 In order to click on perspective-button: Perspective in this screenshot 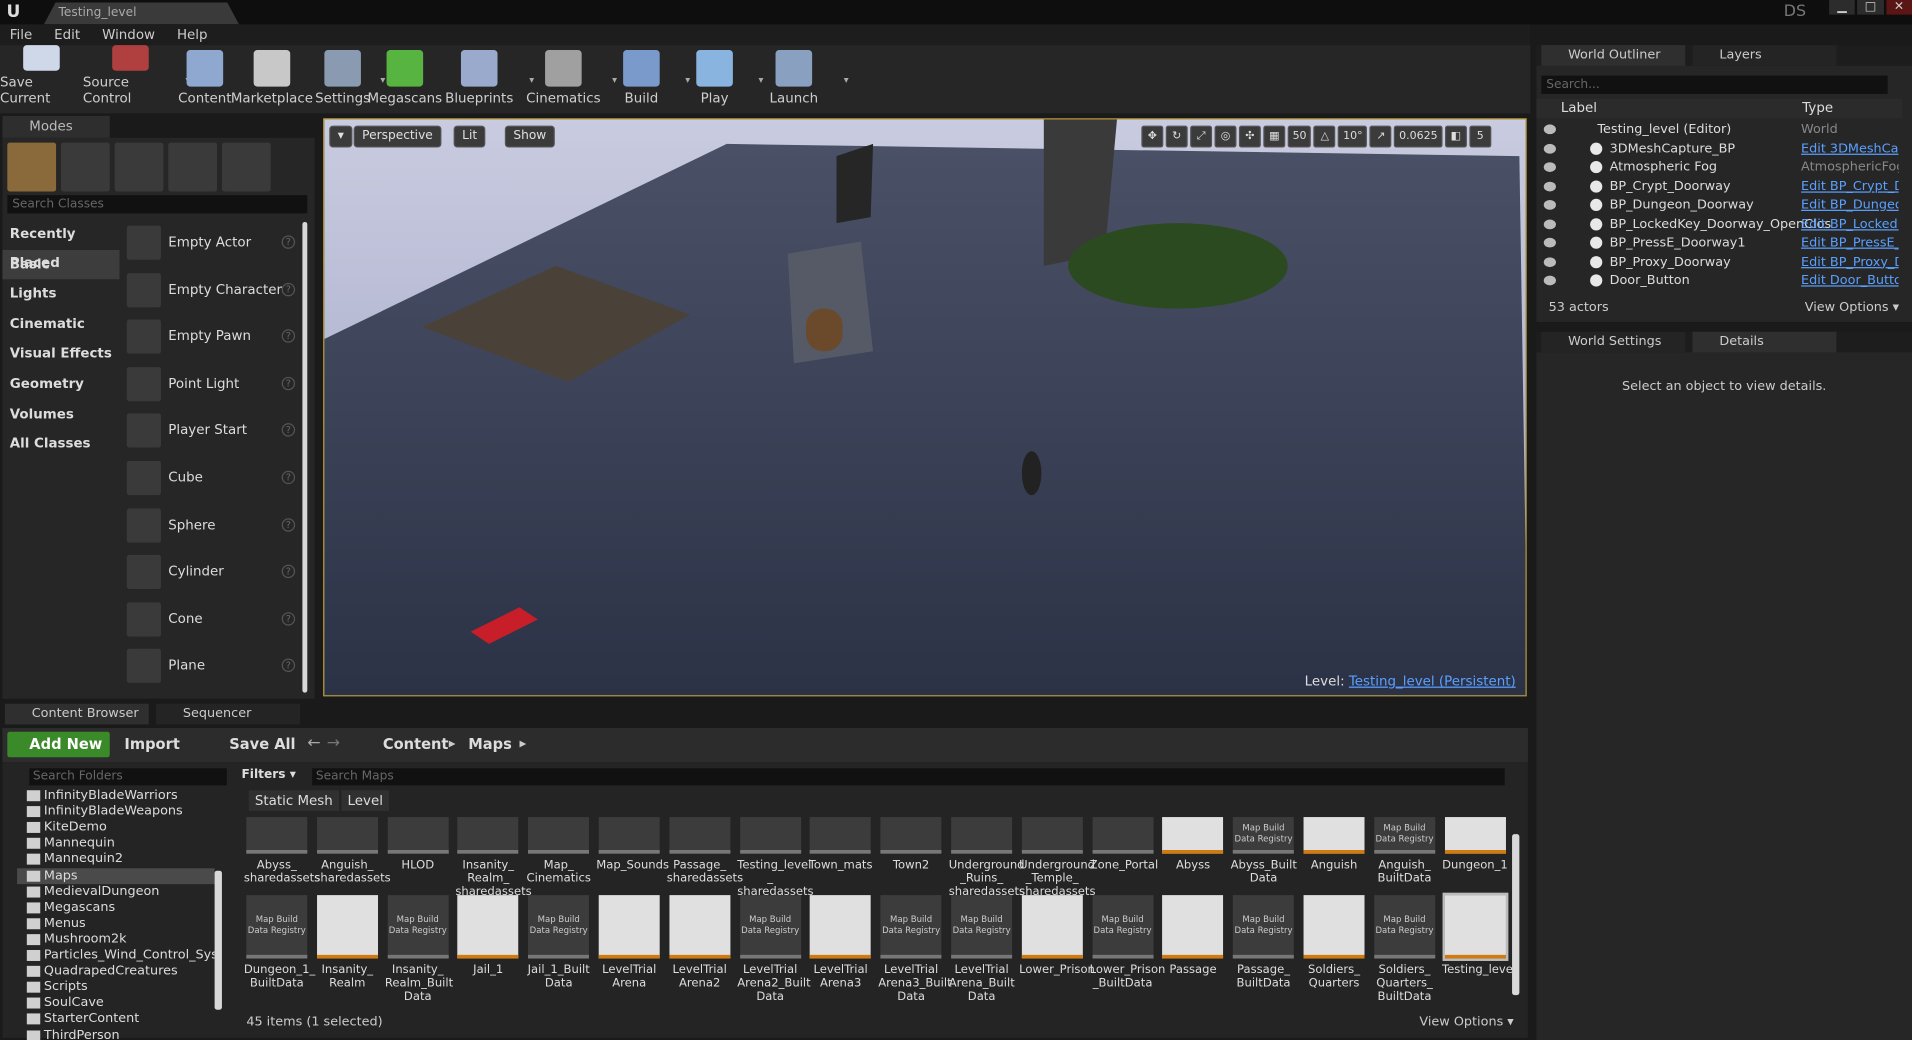, I will do `click(397, 136)`.